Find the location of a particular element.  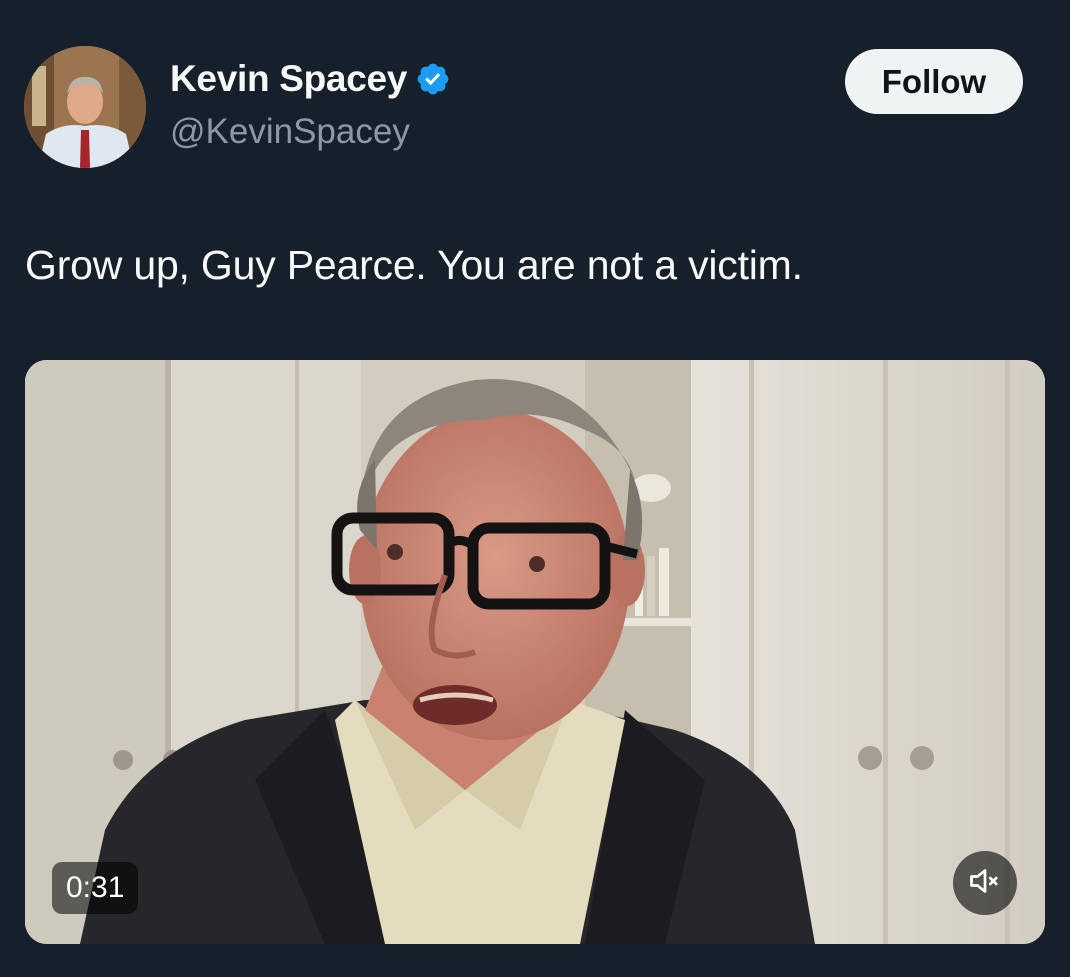

verified-badge-icon is located at coordinates (433, 79).